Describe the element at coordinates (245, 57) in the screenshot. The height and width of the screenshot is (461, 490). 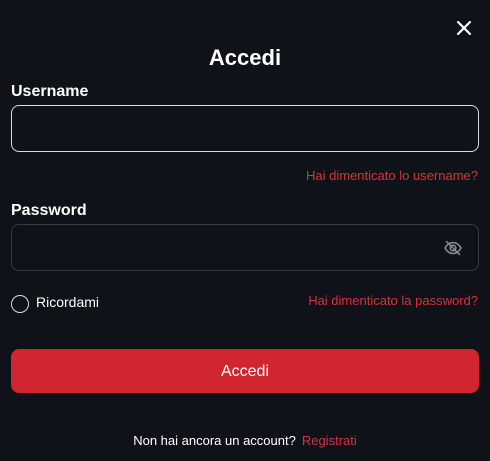
I see `dialog-title: Accedi` at that location.